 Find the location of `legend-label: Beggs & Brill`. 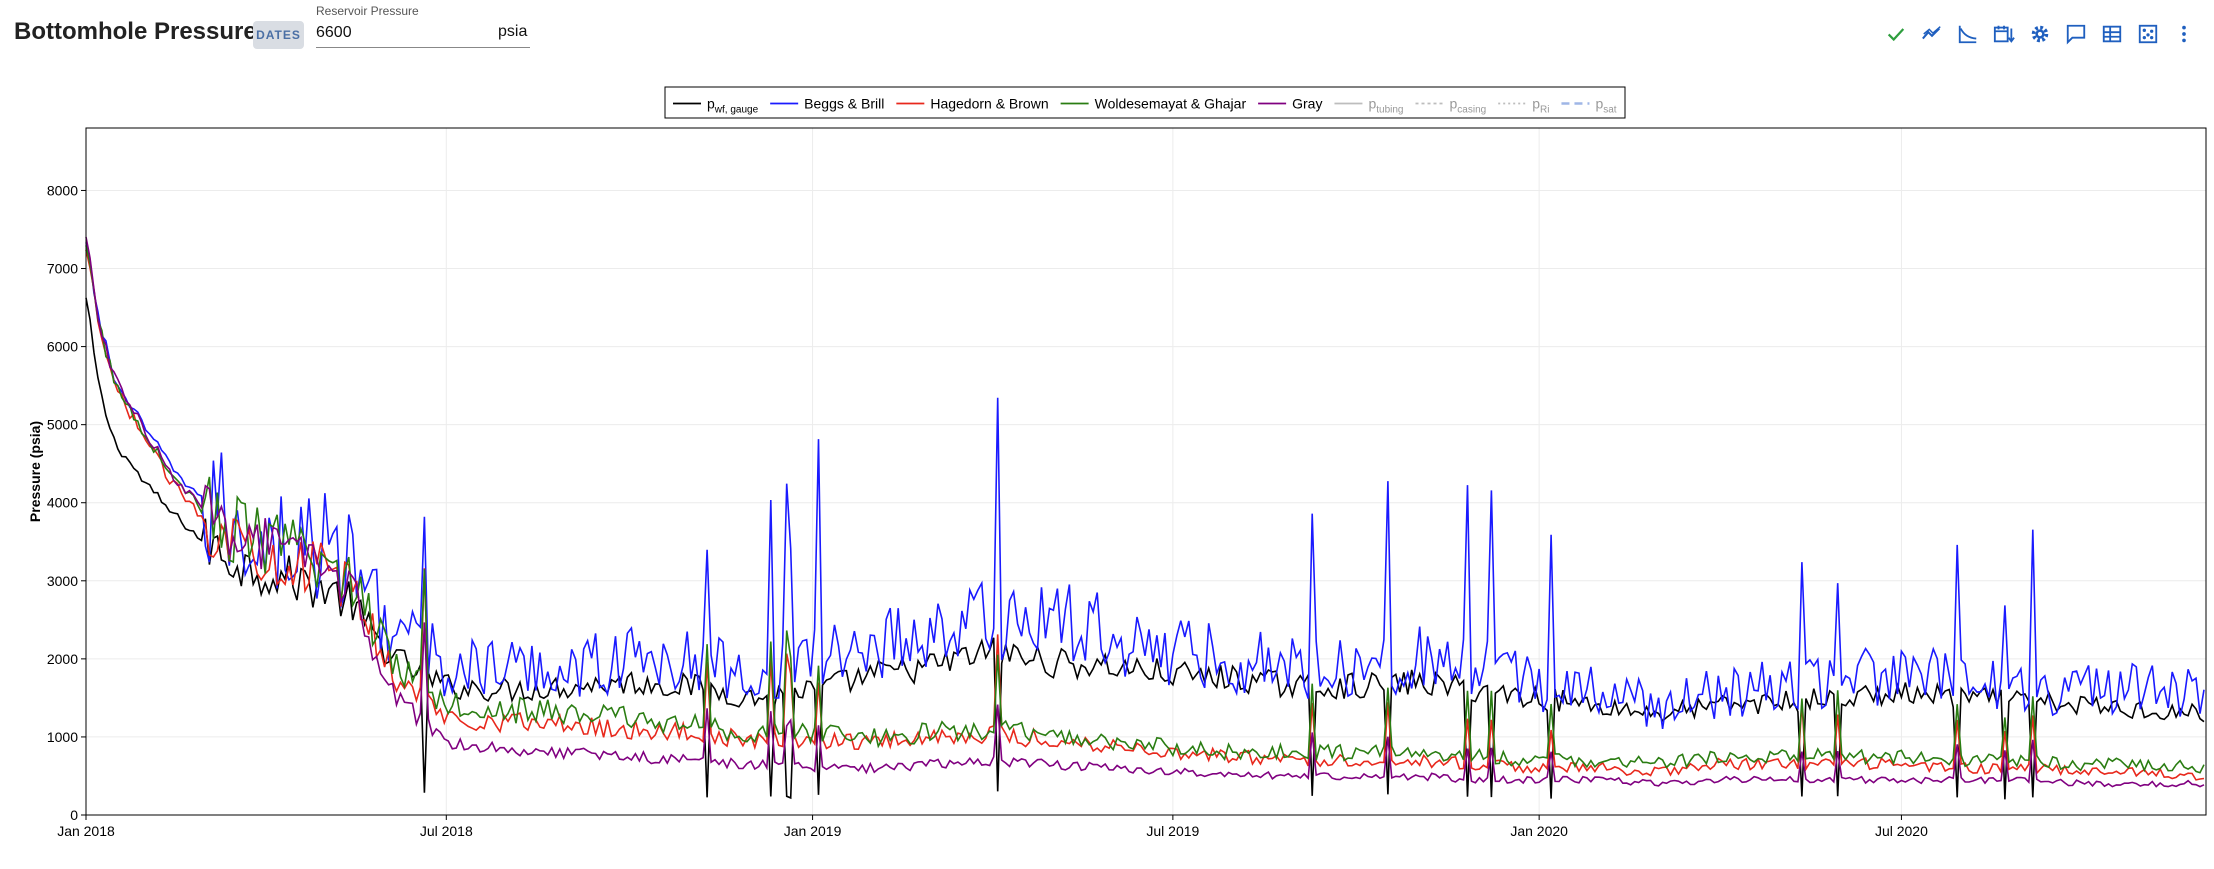

legend-label: Beggs & Brill is located at coordinates (844, 104).